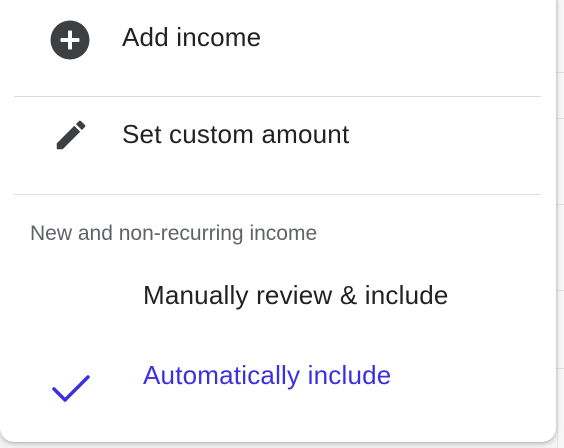 This screenshot has height=448, width=564. I want to click on checkmark-icon, so click(71, 391).